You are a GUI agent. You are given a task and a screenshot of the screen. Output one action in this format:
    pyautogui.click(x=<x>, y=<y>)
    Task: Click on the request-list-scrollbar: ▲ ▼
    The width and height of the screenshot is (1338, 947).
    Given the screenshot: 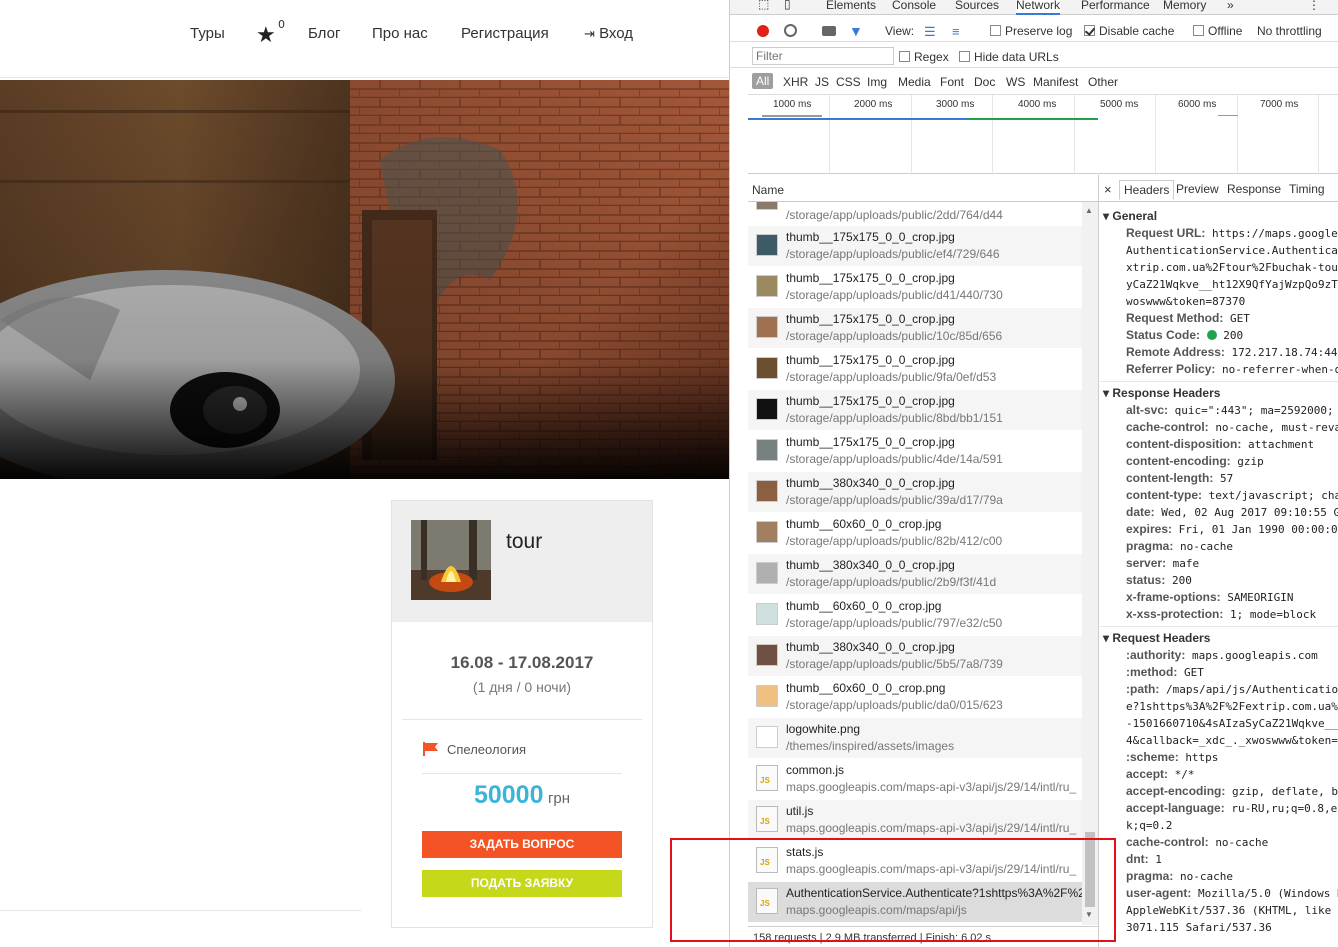 What is the action you would take?
    pyautogui.click(x=1090, y=563)
    